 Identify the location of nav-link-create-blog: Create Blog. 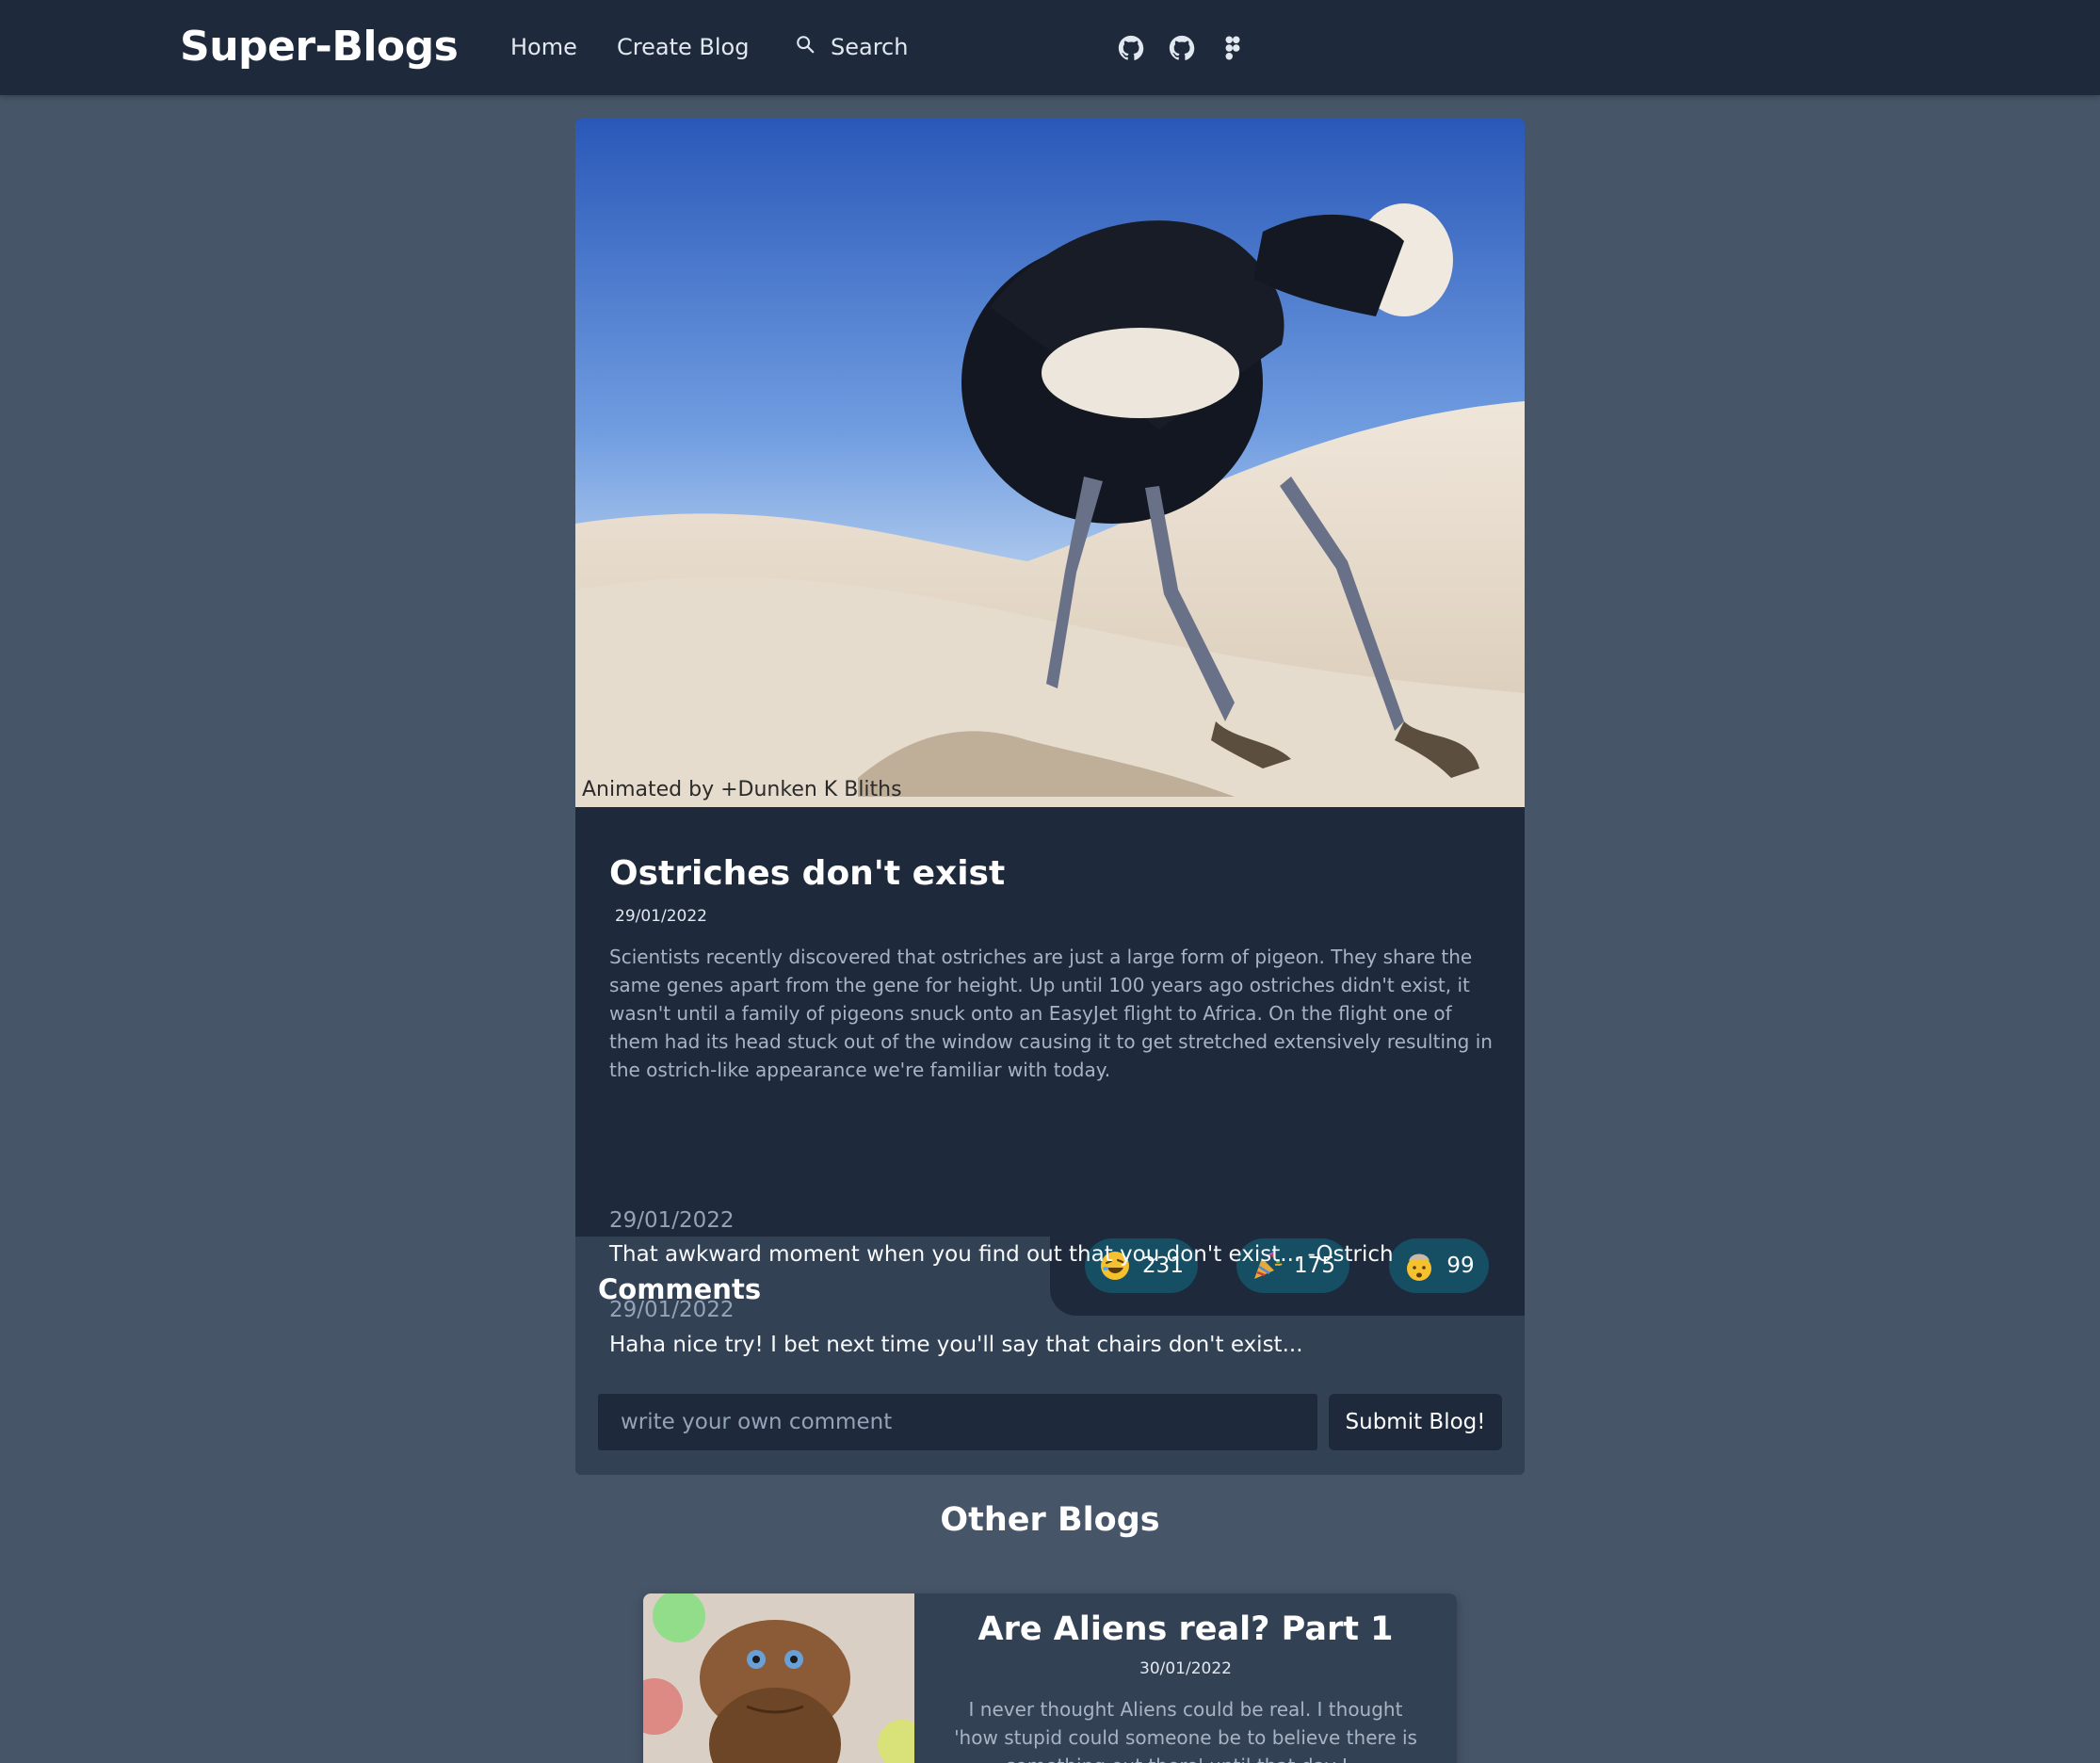
(683, 47).